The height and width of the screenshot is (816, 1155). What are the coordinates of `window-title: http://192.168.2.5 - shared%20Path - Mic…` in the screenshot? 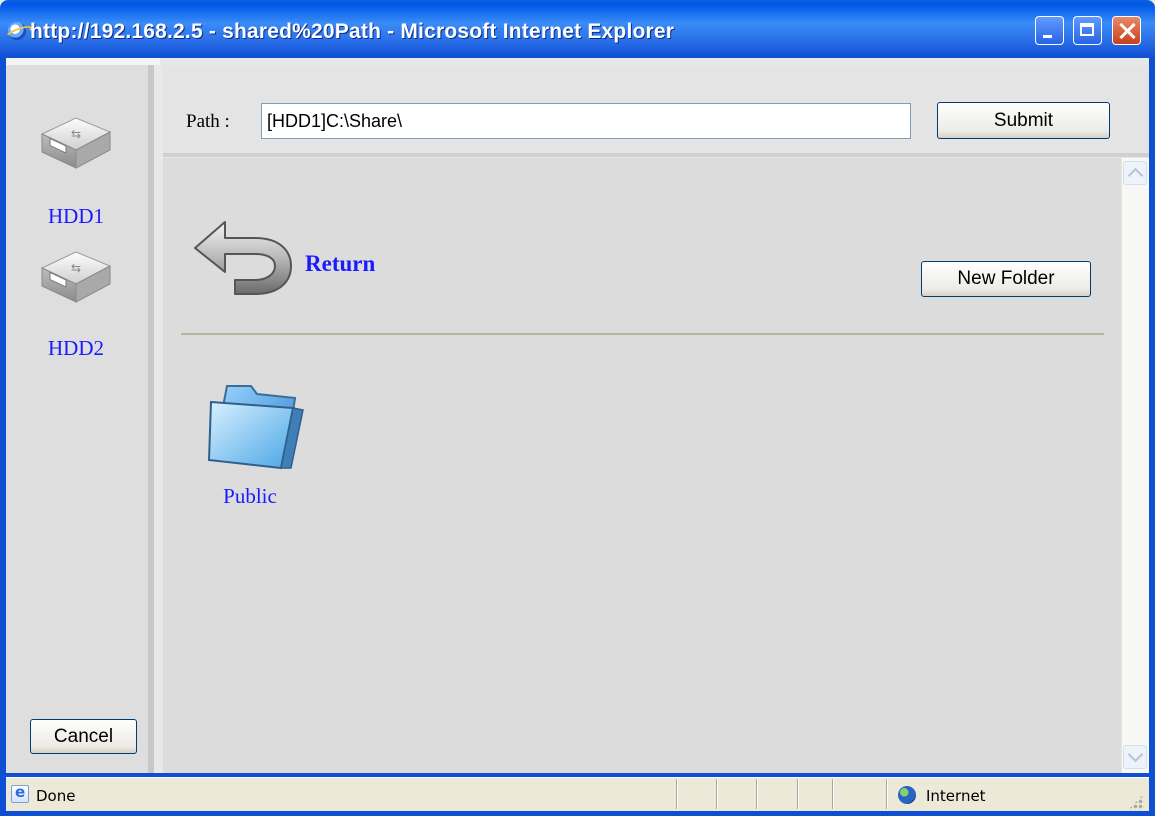 It's located at (352, 31).